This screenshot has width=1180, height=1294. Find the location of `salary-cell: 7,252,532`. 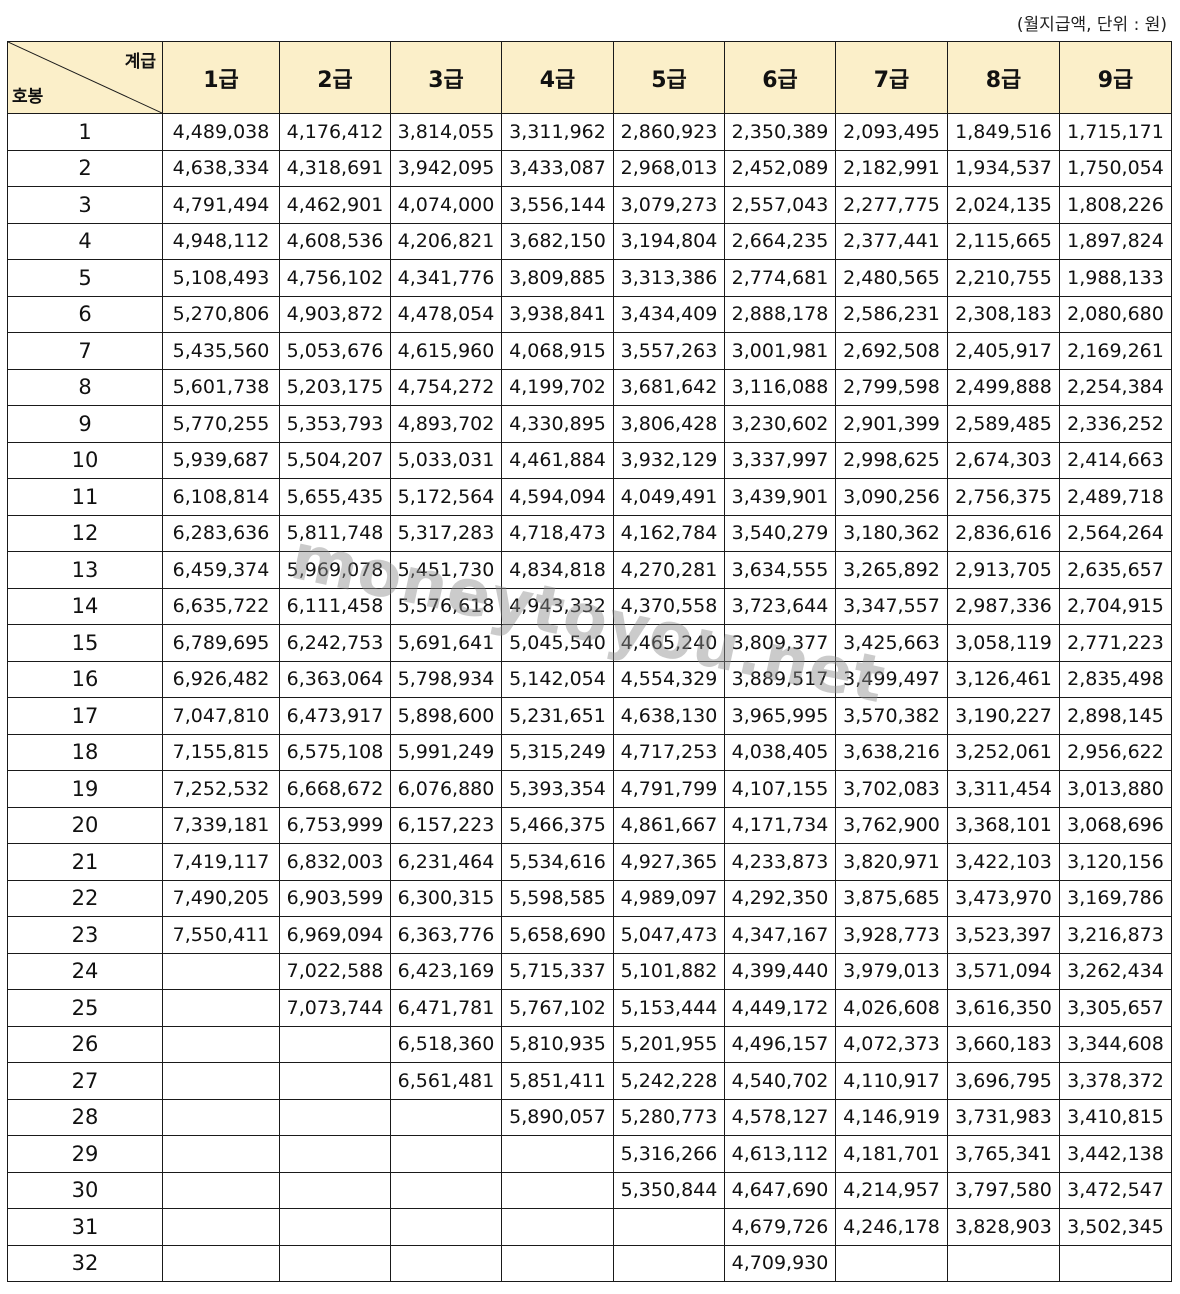

salary-cell: 7,252,532 is located at coordinates (221, 789).